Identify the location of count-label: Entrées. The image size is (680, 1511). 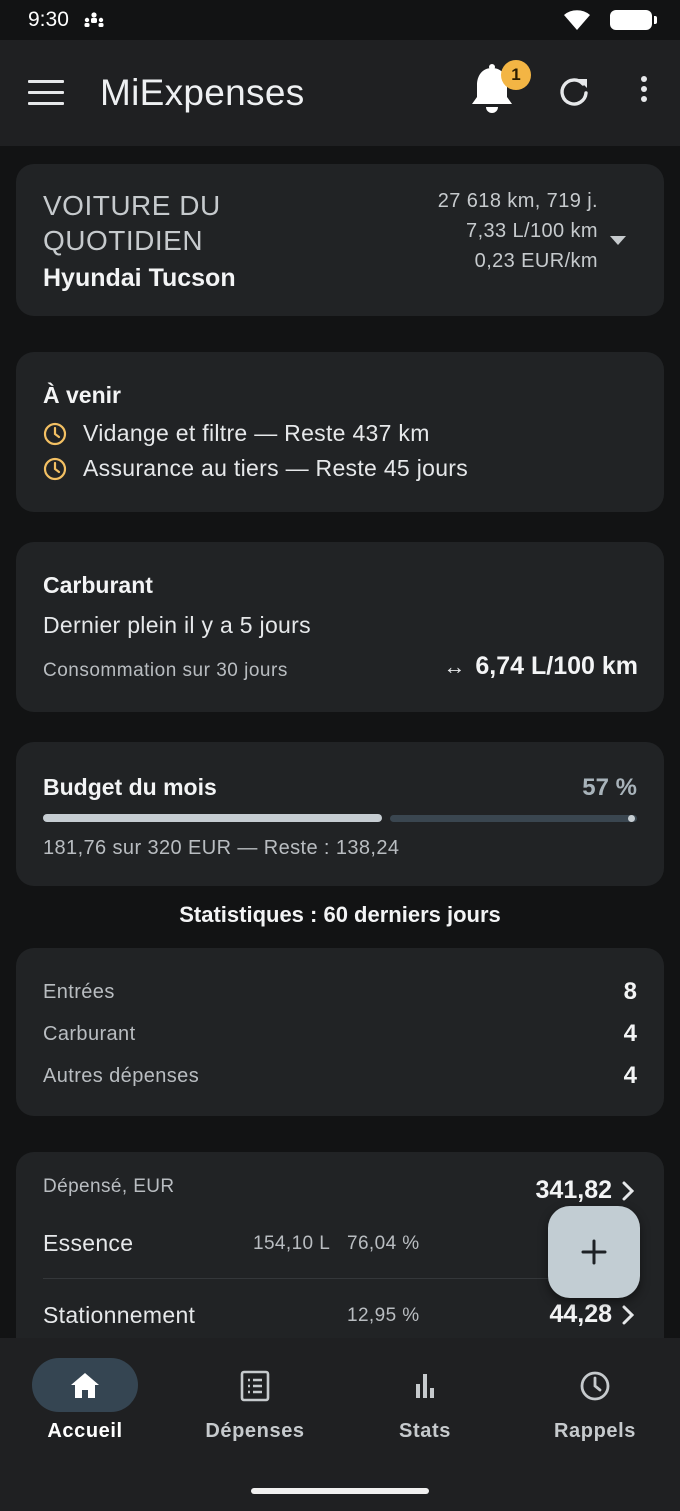
(79, 991).